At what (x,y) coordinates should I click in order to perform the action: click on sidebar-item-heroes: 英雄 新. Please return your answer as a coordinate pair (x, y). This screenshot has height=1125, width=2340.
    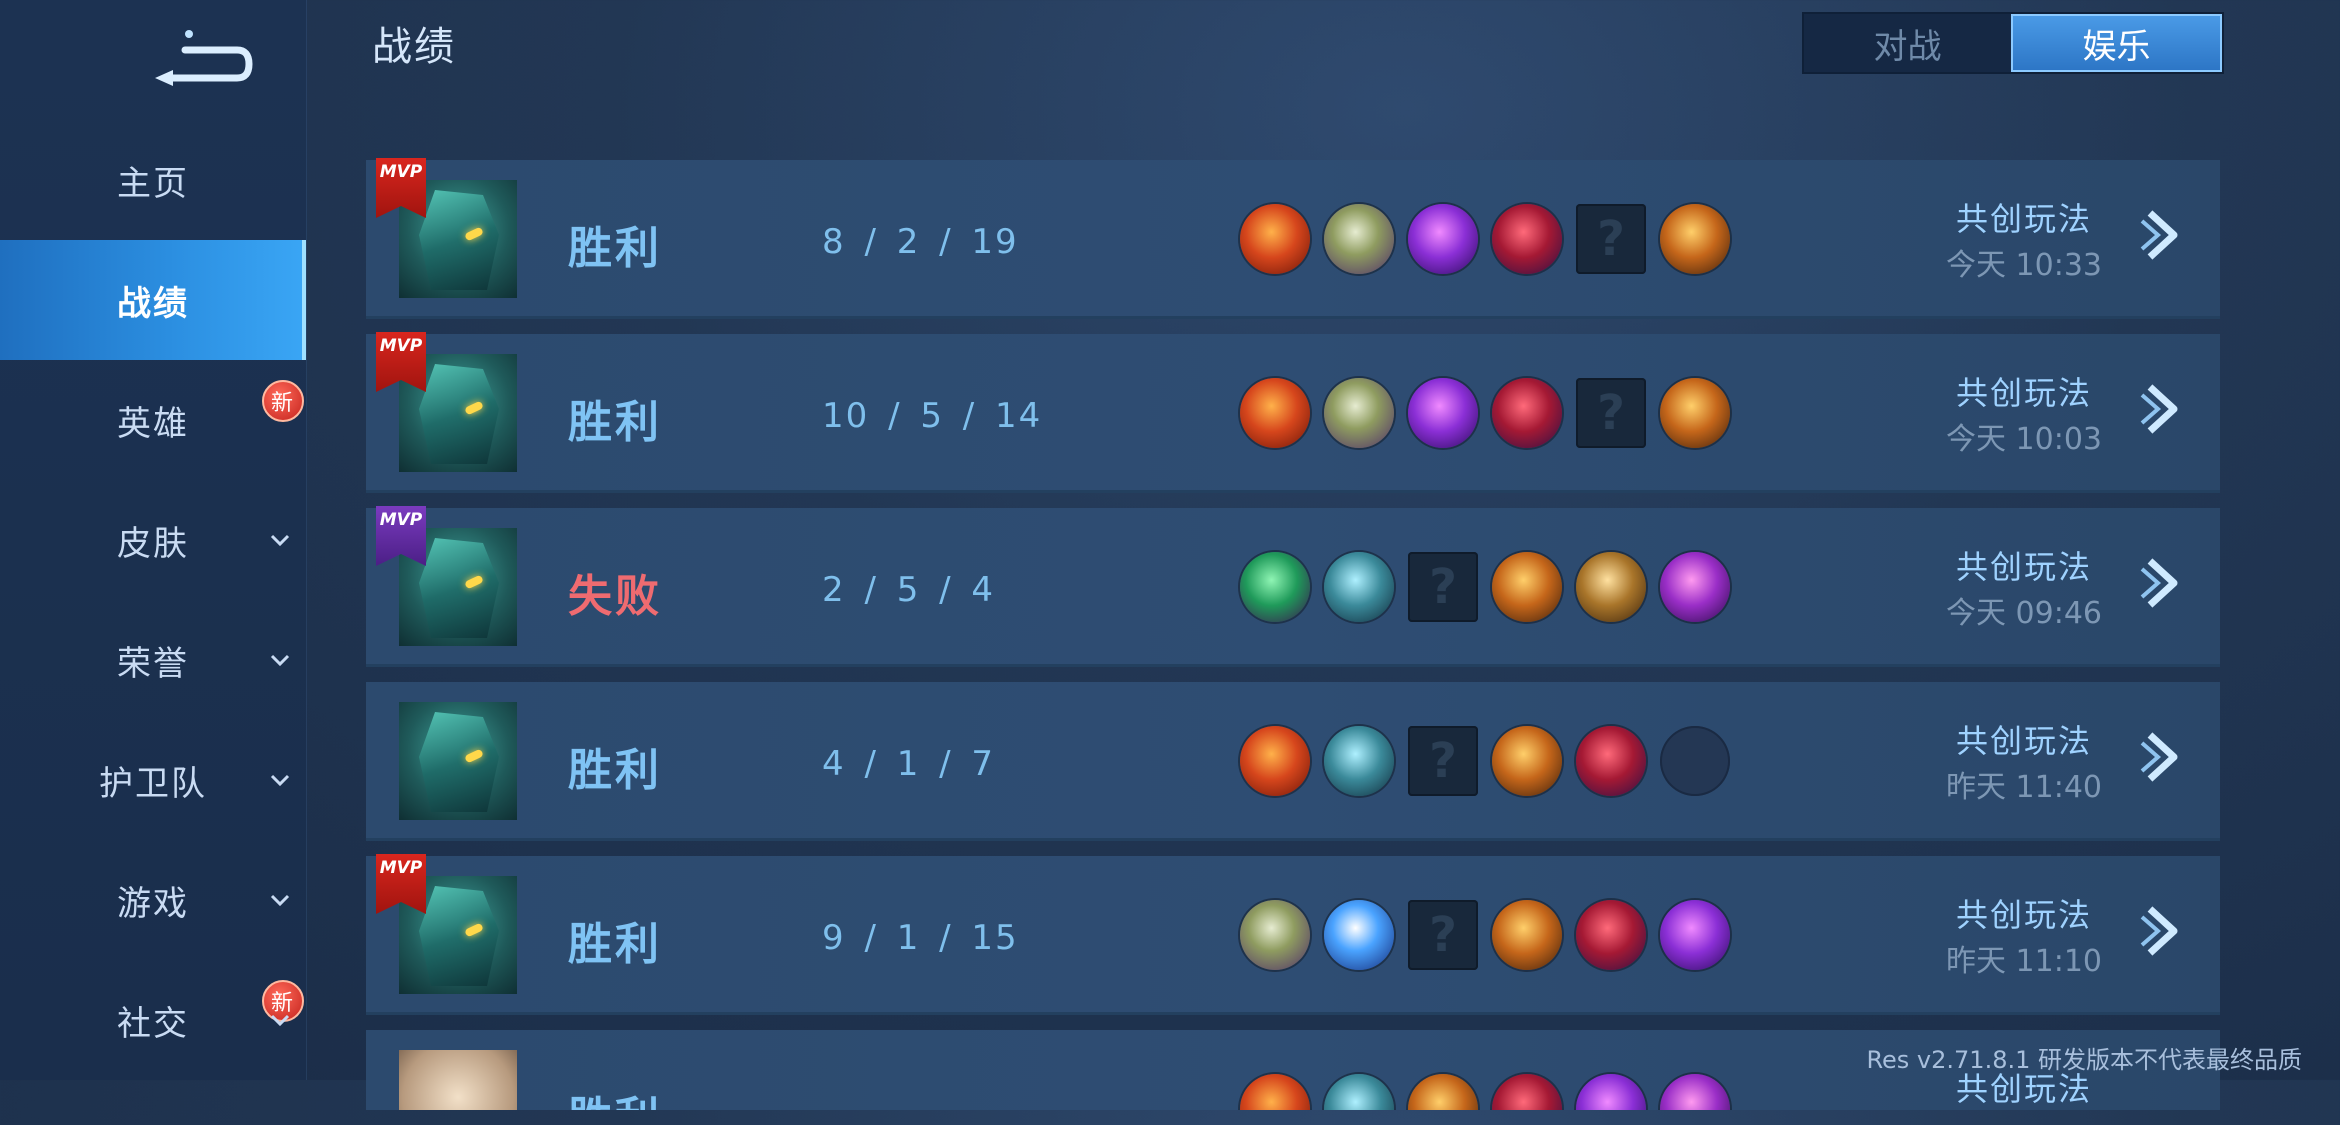
    Looking at the image, I should click on (153, 420).